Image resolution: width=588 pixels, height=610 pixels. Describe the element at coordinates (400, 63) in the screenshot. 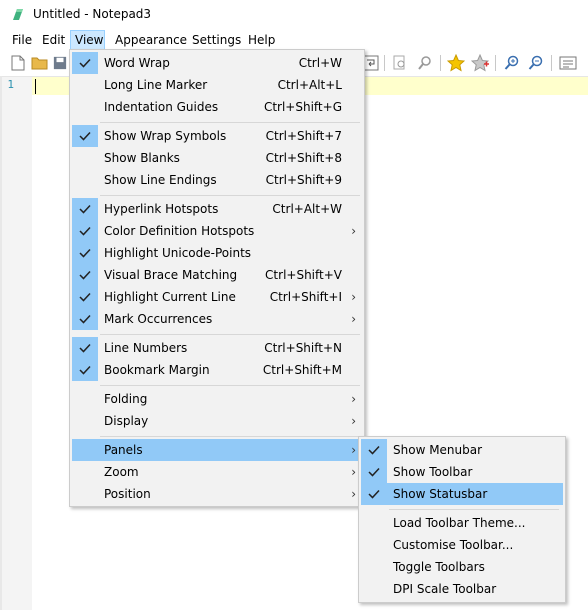

I see `find-icon` at that location.